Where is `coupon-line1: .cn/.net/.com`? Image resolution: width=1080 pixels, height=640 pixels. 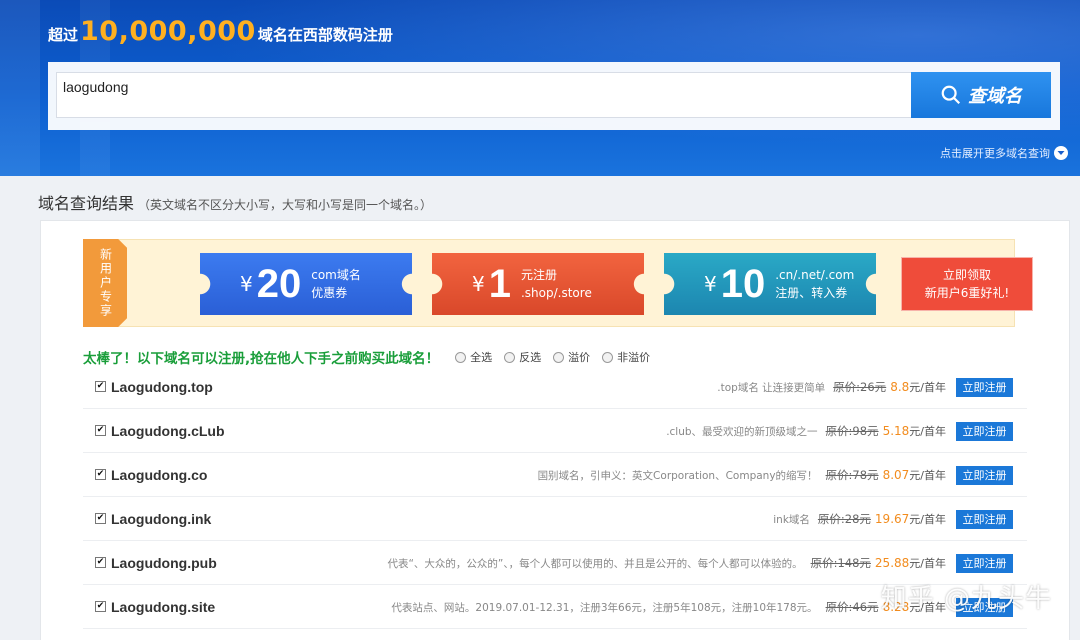
coupon-line1: .cn/.net/.com is located at coordinates (815, 275).